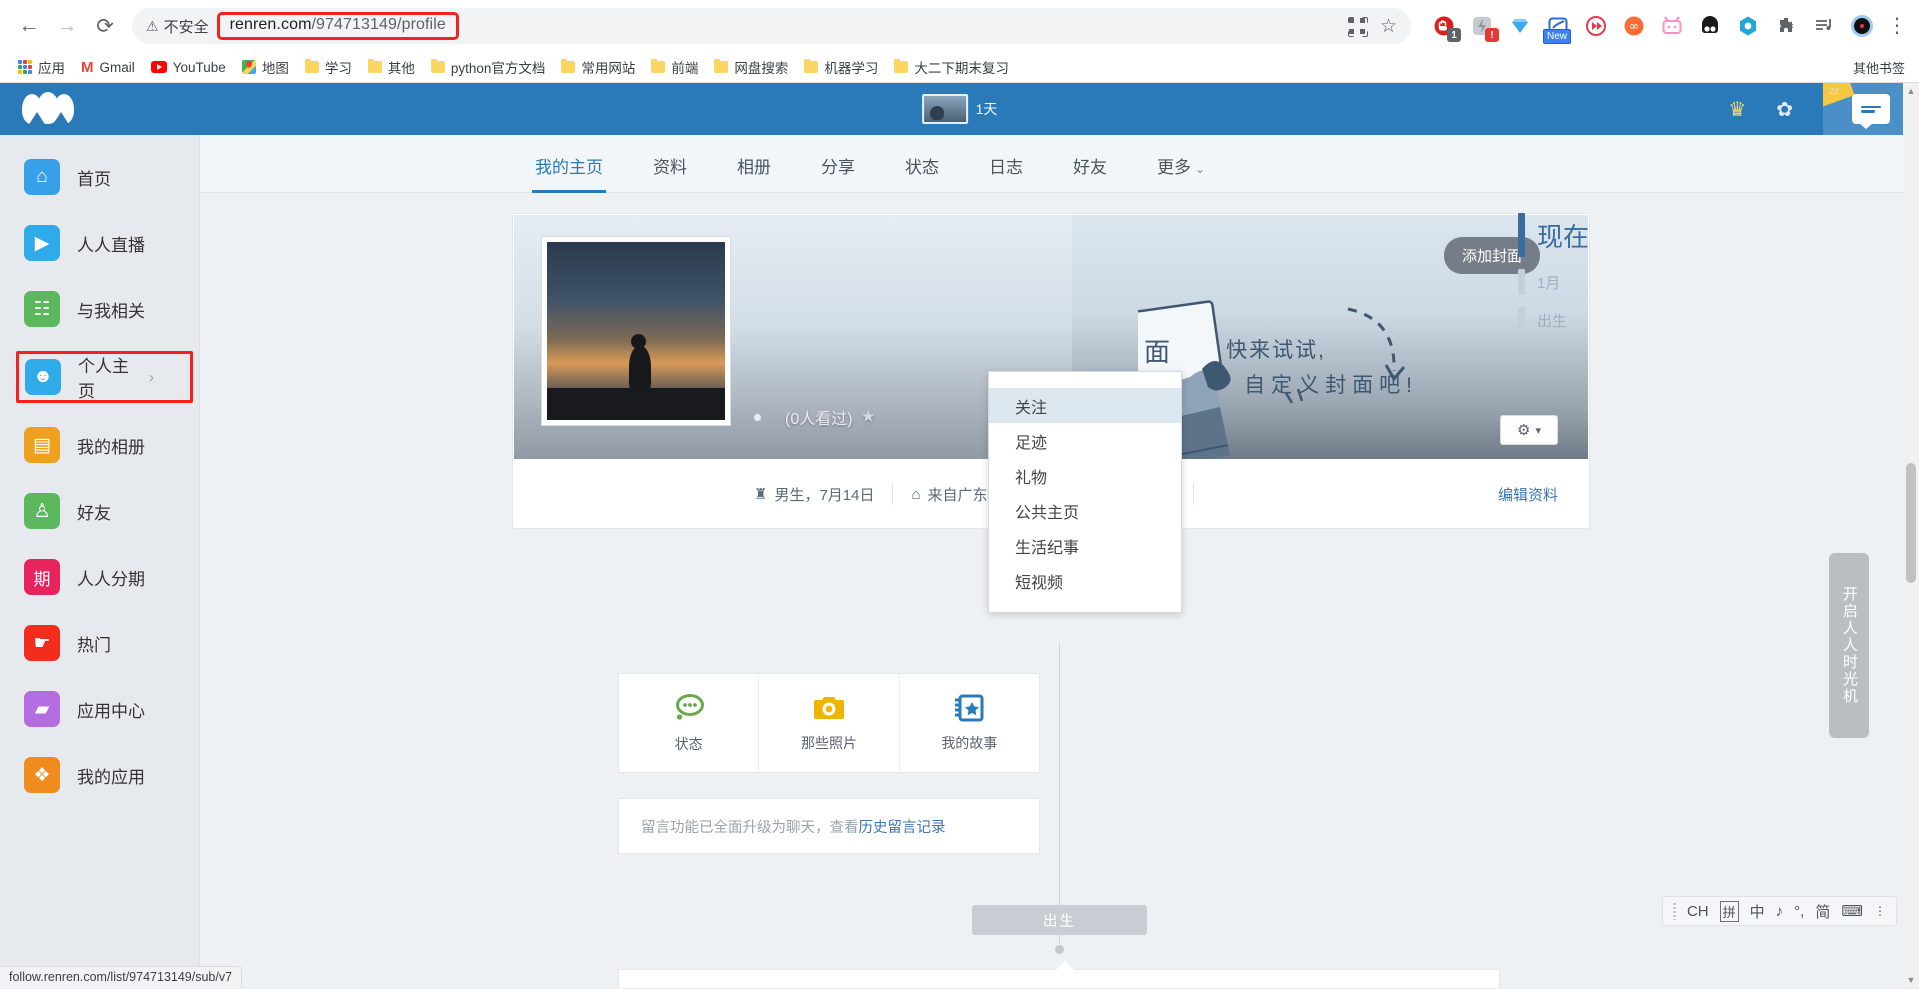 The height and width of the screenshot is (989, 1919). What do you see at coordinates (1911, 91) in the screenshot?
I see `scroll-up-arrow: ▲` at bounding box center [1911, 91].